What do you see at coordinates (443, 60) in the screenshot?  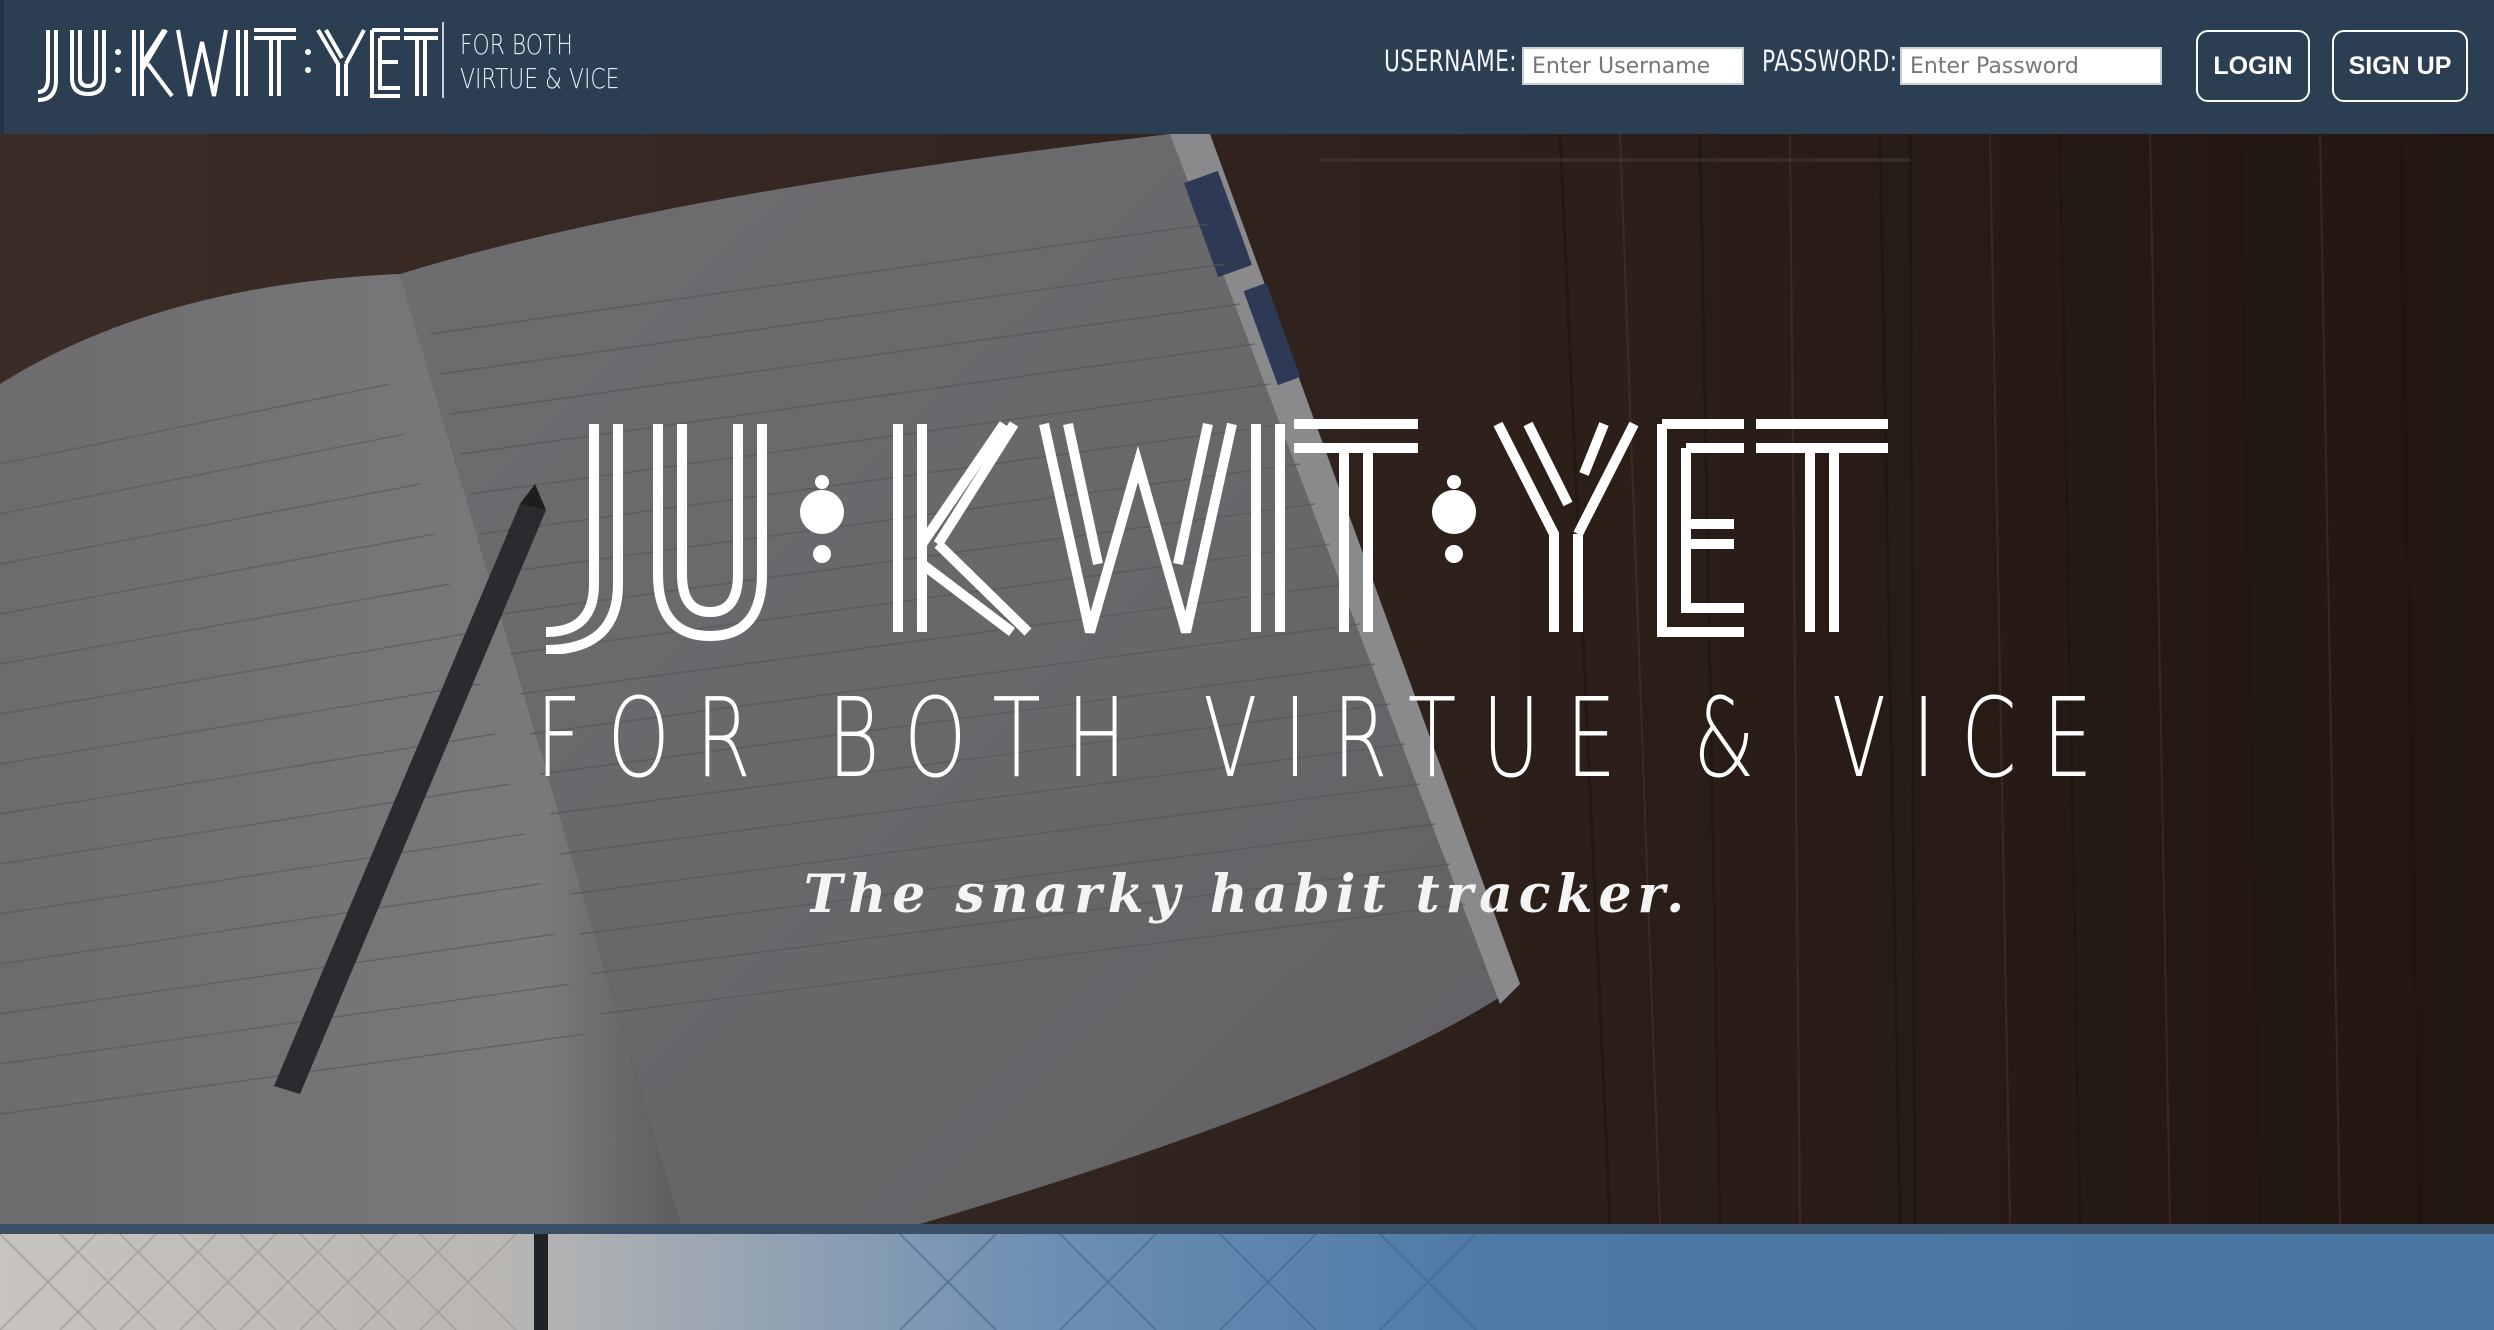 I see `brand-divider` at bounding box center [443, 60].